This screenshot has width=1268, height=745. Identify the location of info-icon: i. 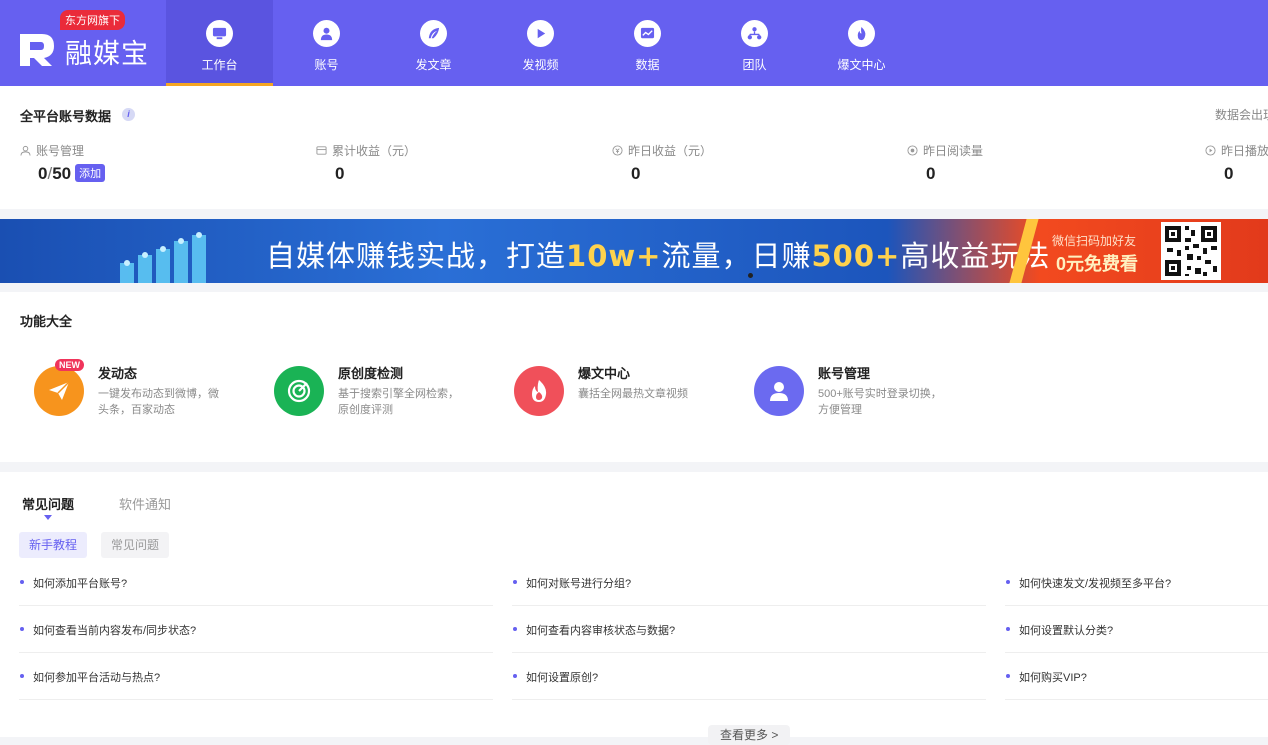
(128, 114).